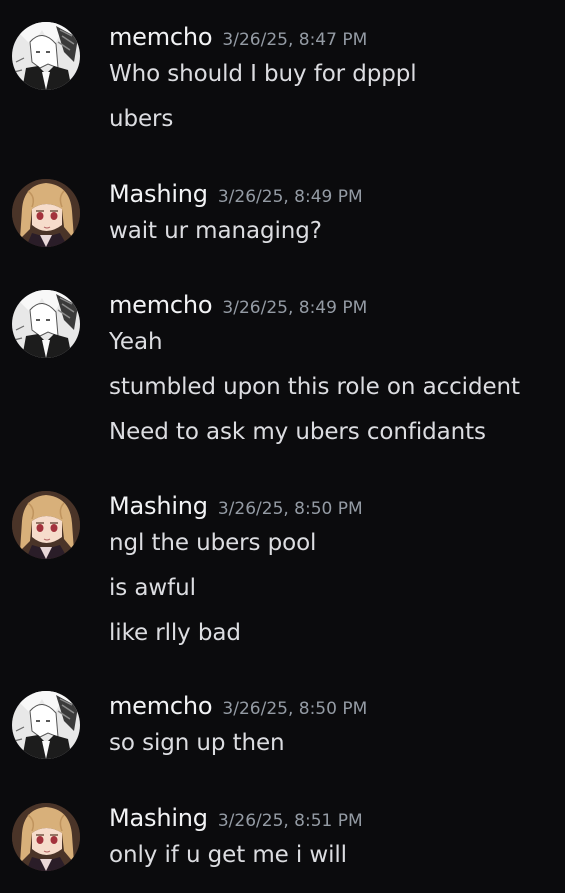 The width and height of the screenshot is (565, 893). I want to click on message-line: only if u get me i will, so click(228, 855).